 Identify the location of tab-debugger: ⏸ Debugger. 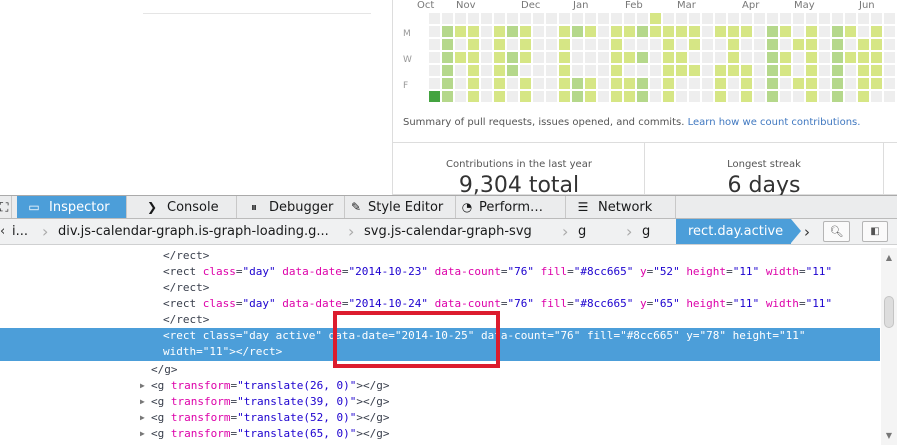
(291, 207).